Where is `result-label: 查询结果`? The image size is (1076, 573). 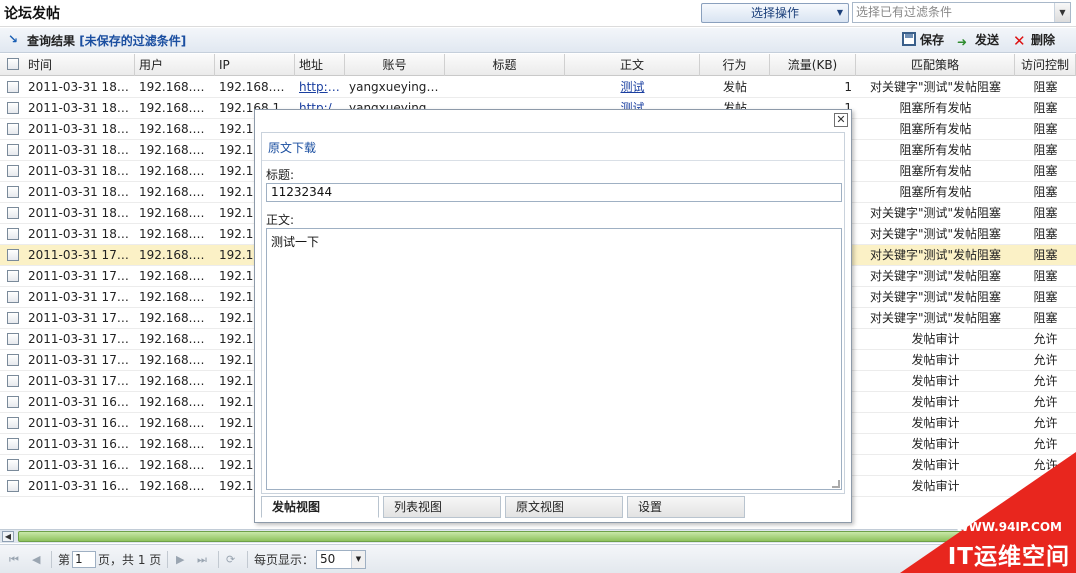
result-label: 查询结果 is located at coordinates (51, 41).